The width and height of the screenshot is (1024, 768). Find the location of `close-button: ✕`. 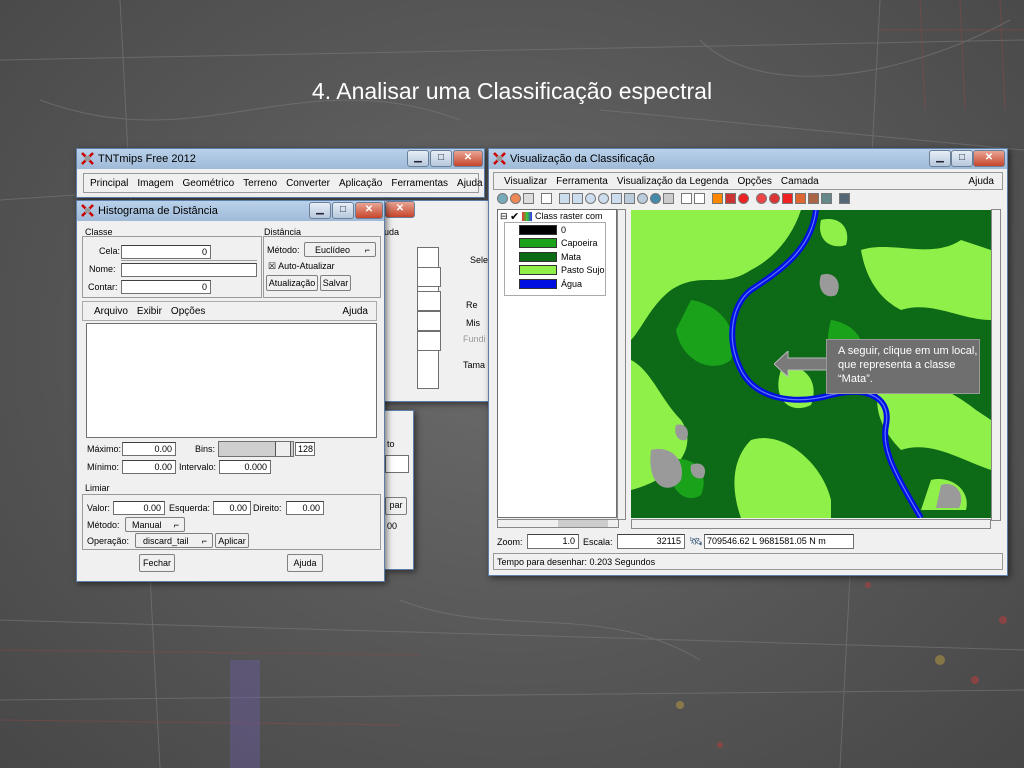

close-button: ✕ is located at coordinates (468, 158).